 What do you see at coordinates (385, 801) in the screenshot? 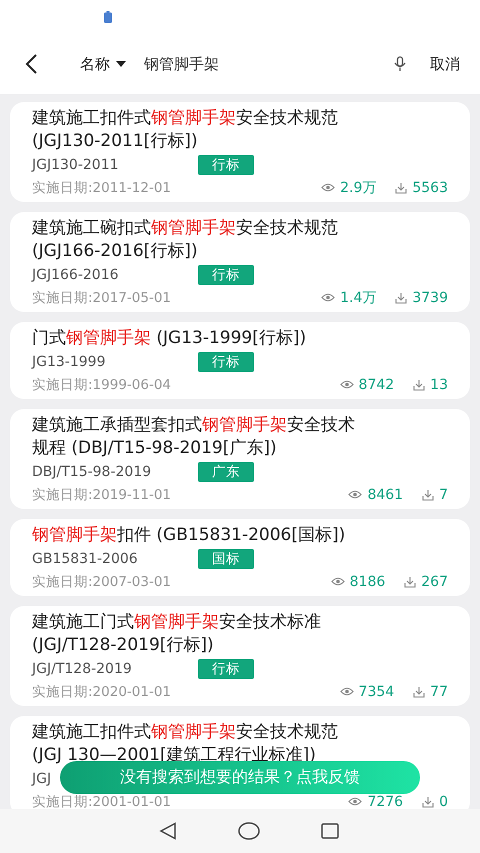
I see `view-count: 7276` at bounding box center [385, 801].